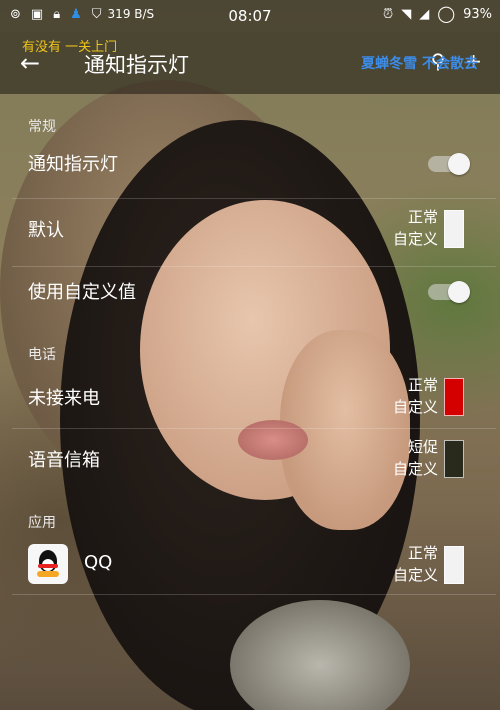 The width and height of the screenshot is (500, 710). What do you see at coordinates (250, 16) in the screenshot?
I see `status-bar: ⊚ ▣ 🔒︎ ♟ ⛉ 319 B/S 08:07 ⏰︎ ◥ ◢ ◯ 93%` at bounding box center [250, 16].